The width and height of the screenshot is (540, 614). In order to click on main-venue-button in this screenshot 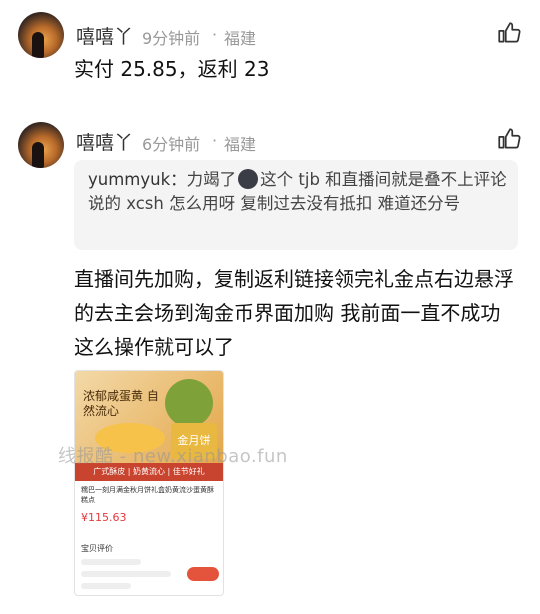, I will do `click(203, 574)`.